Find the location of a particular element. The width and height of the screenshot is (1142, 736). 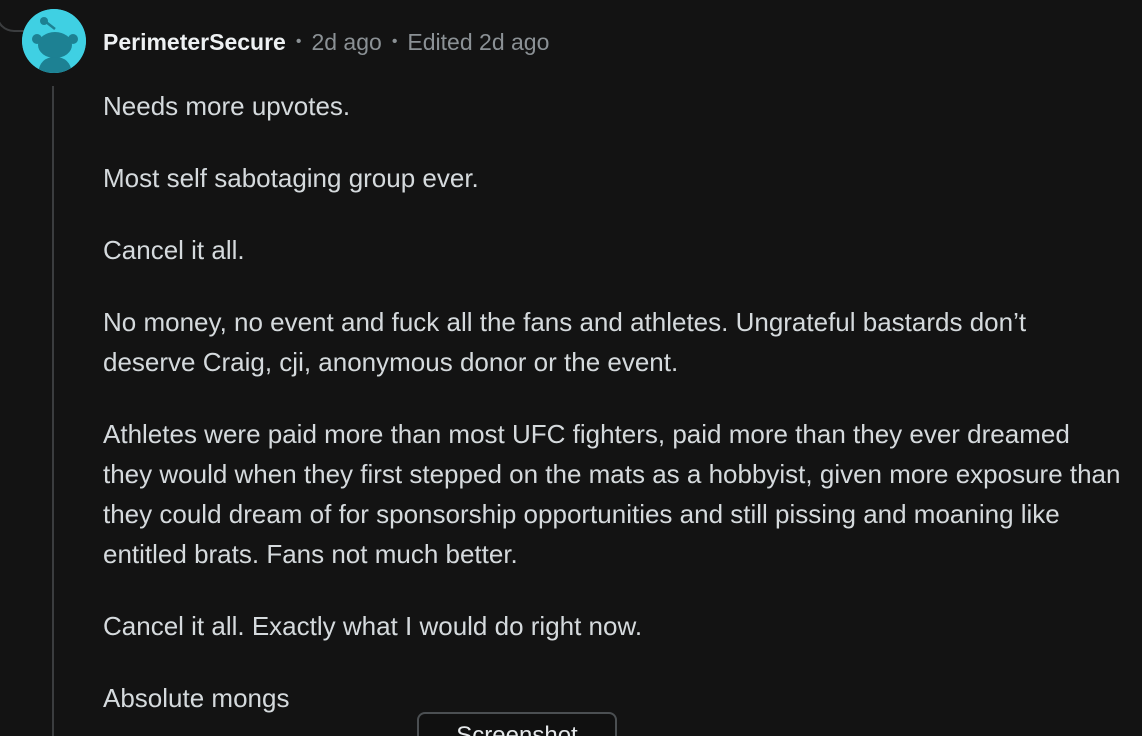

comment-header: PerimeterSecure • 2d ago • Edited 2d ago is located at coordinates (326, 42).